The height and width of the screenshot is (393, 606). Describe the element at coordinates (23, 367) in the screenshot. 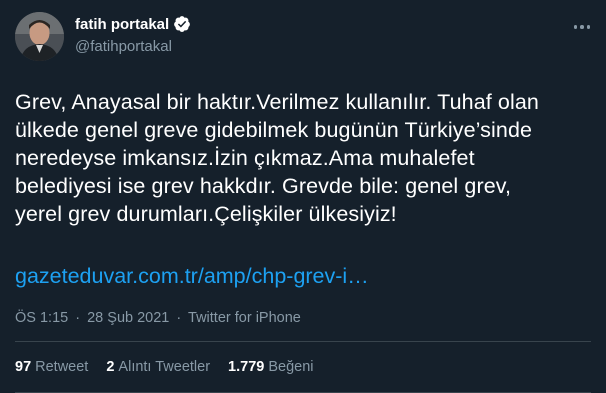

I see `retweets-count: 97` at that location.